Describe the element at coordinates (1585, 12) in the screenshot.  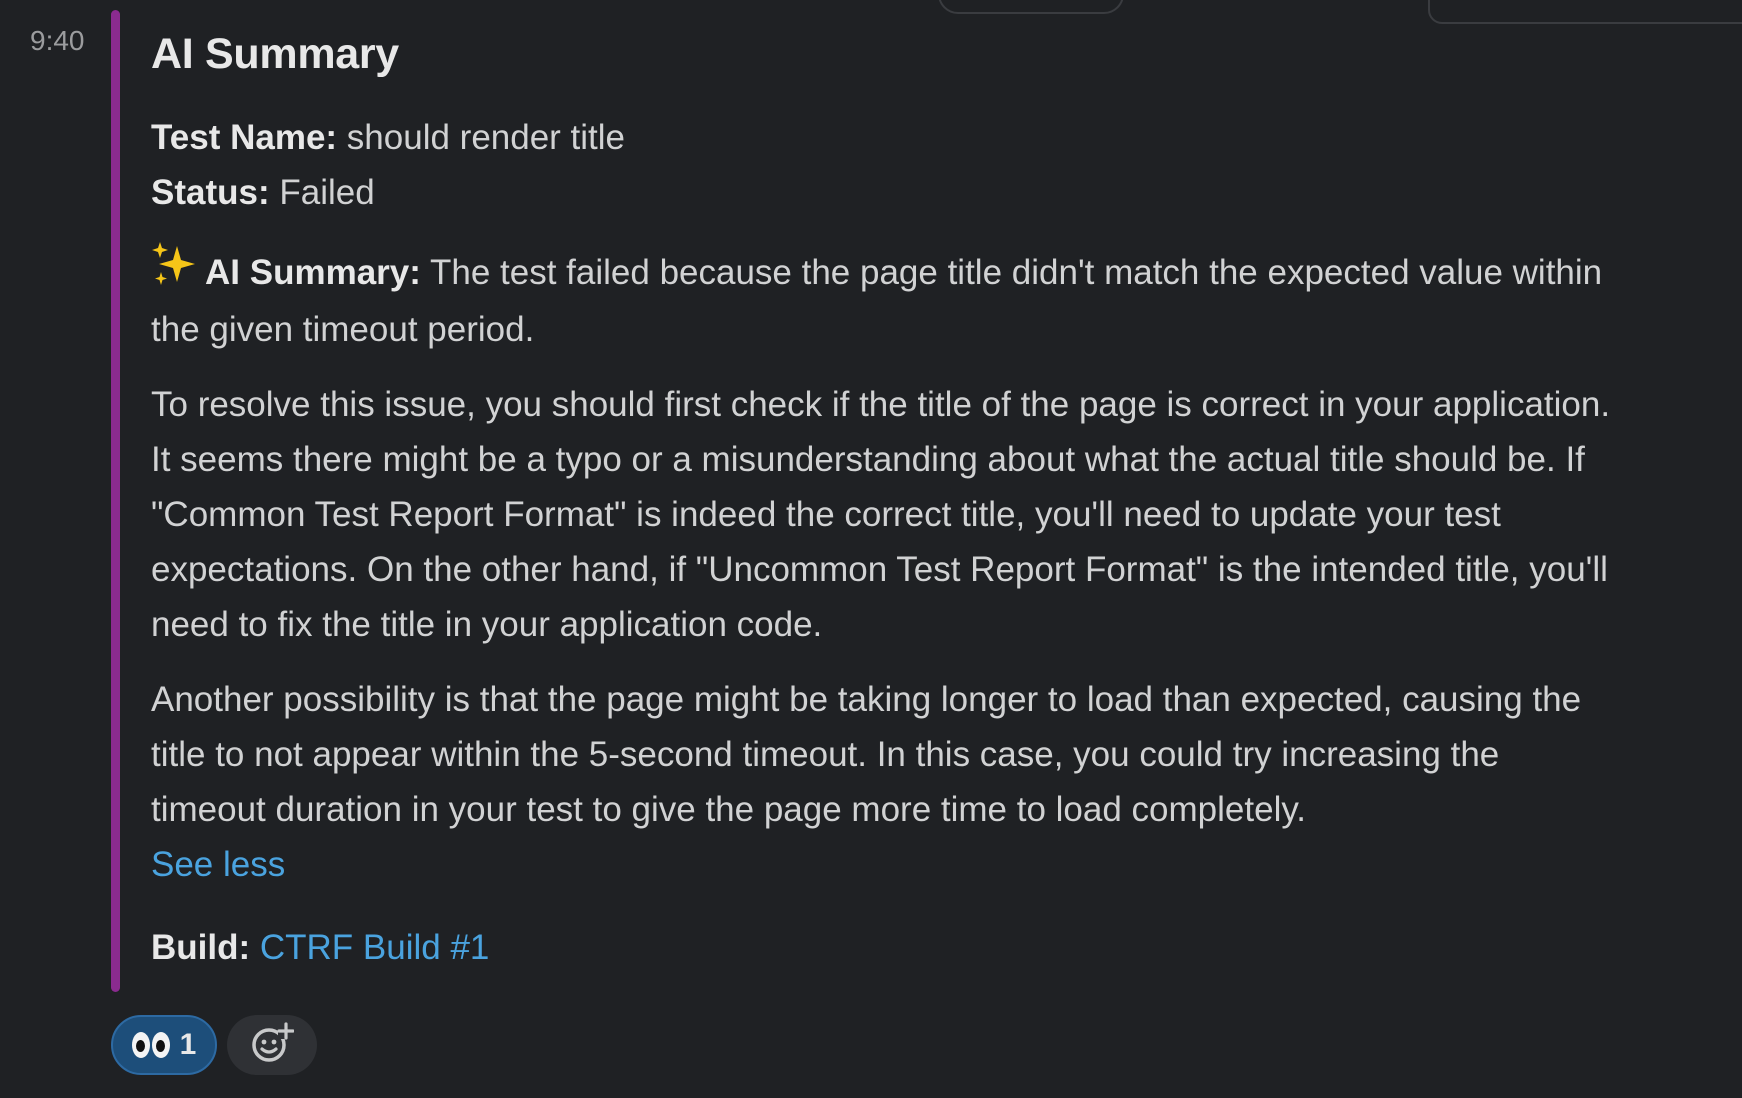
I see `top-input-box` at that location.